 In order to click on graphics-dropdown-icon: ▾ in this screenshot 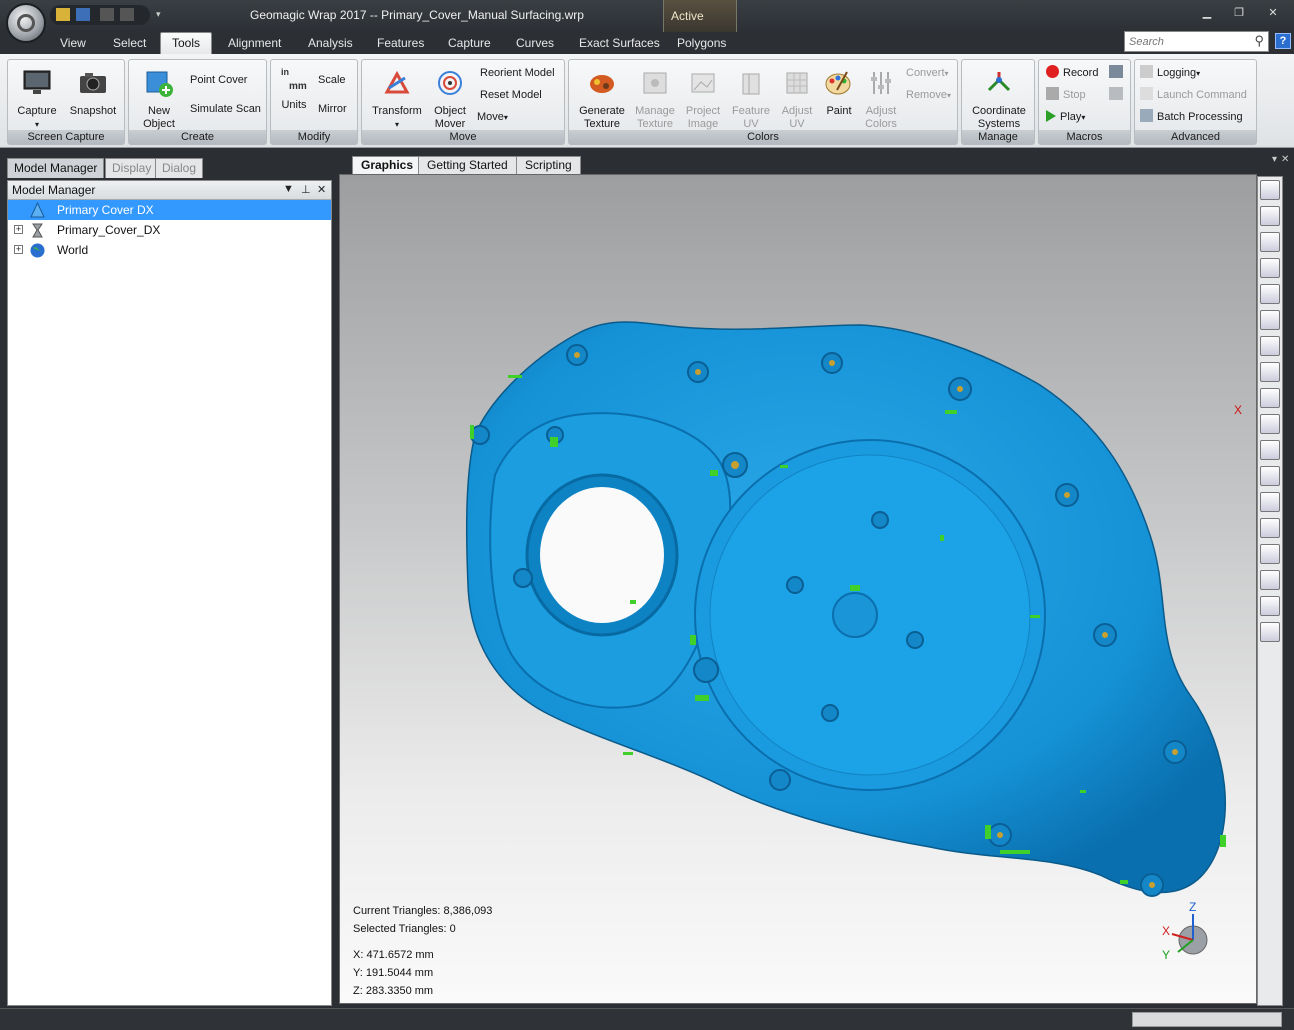, I will do `click(1274, 159)`.